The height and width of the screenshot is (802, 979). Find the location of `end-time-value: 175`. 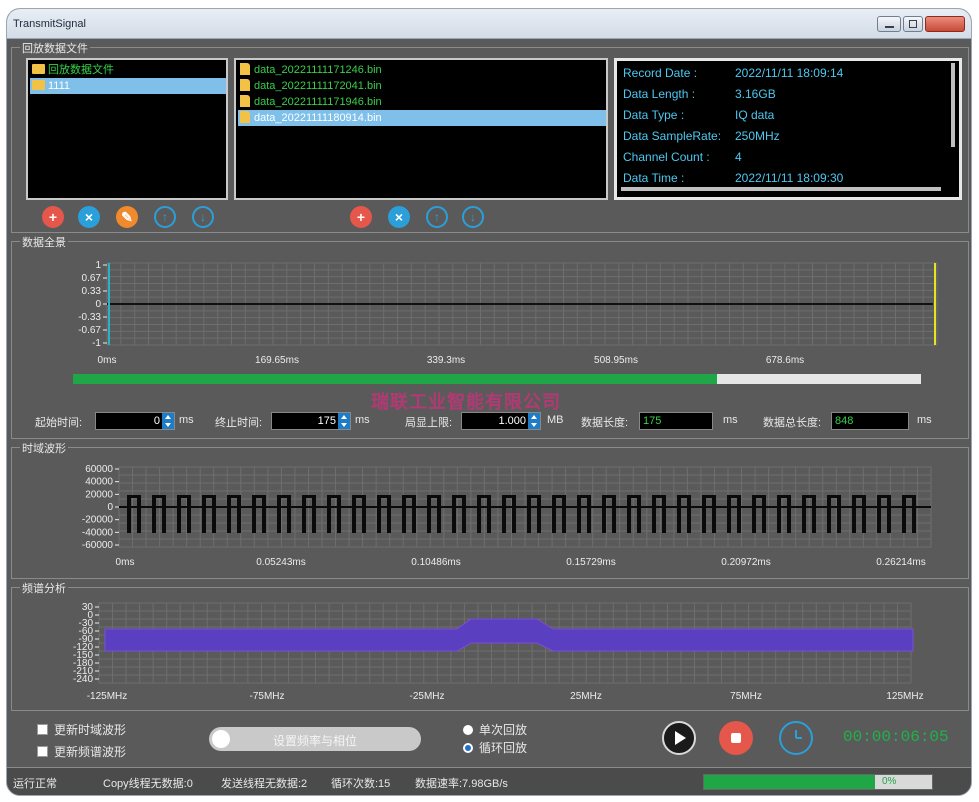

end-time-value: 175 is located at coordinates (326, 421).